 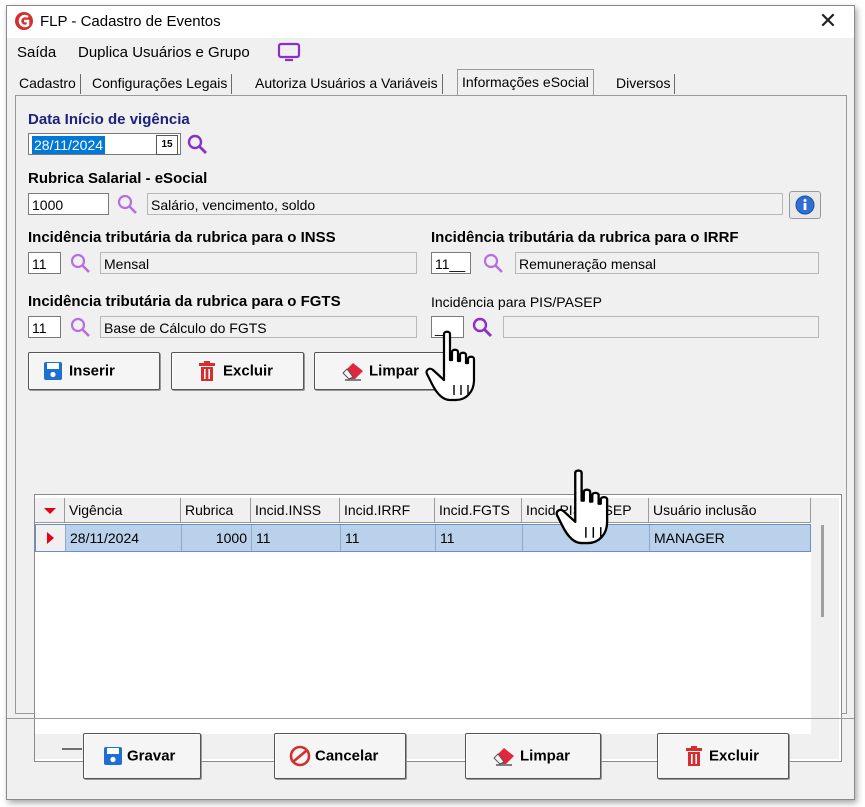 I want to click on rubrica-label: Rubrica Salarial - eSocial, so click(x=118, y=178).